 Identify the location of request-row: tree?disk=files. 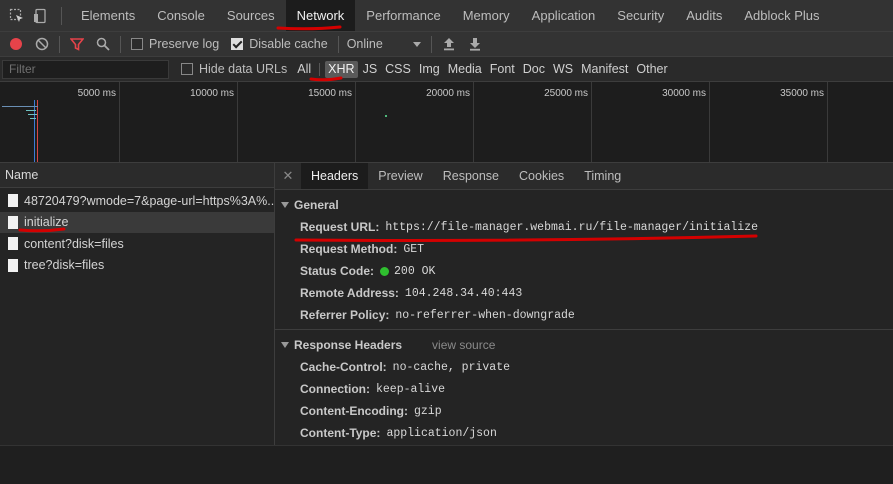
(137, 266).